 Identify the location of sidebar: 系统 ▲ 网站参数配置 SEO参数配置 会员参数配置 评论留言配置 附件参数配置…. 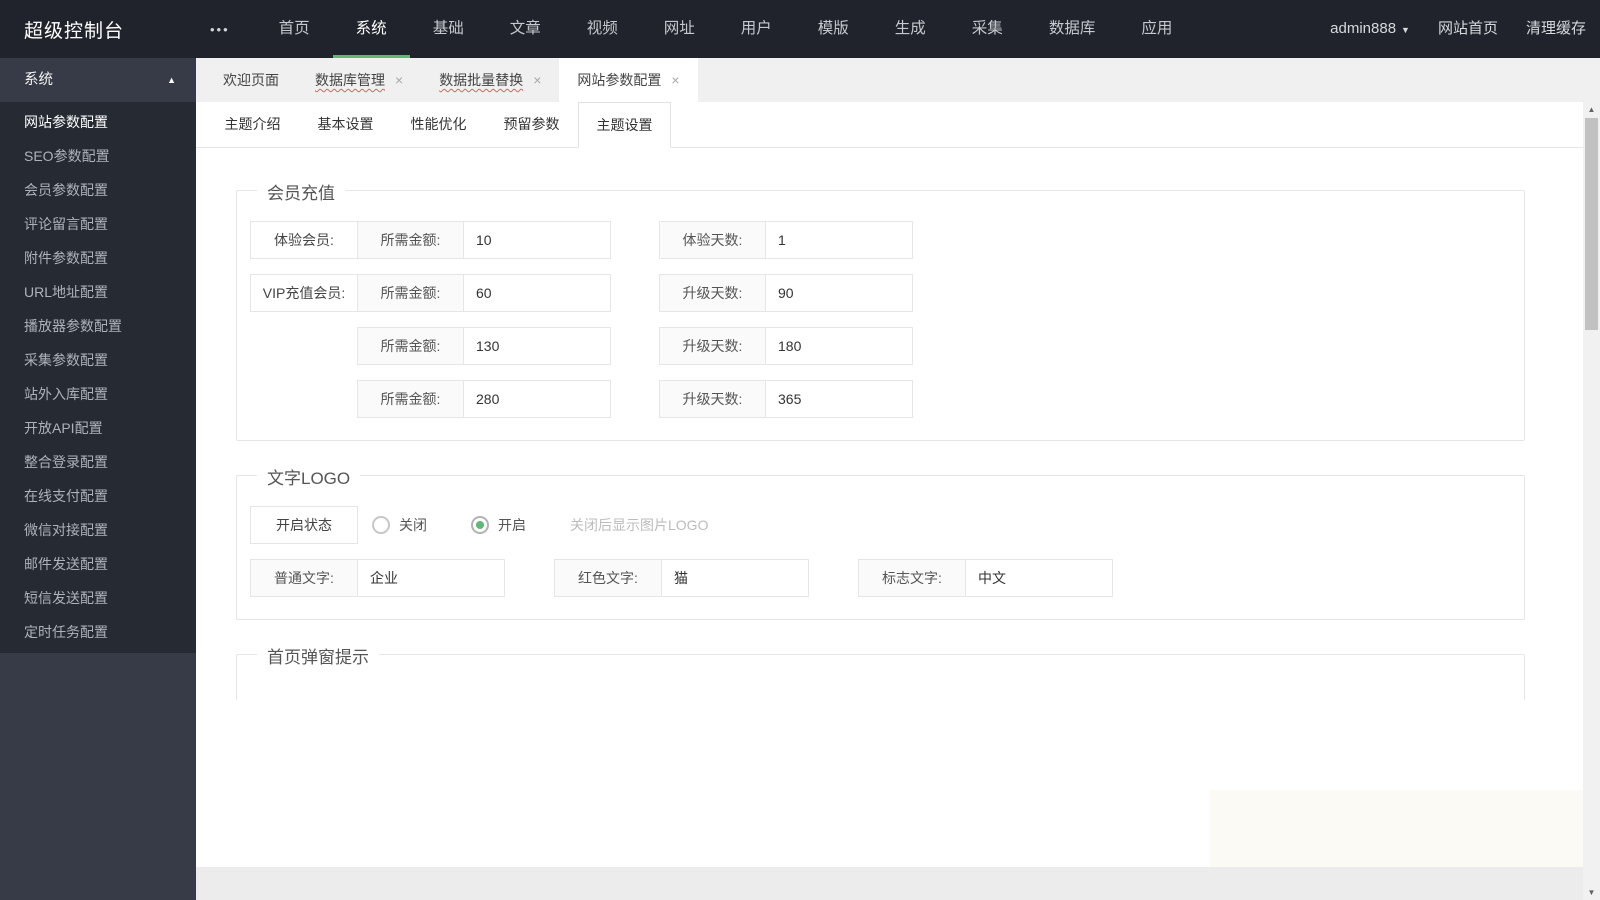
(98, 479).